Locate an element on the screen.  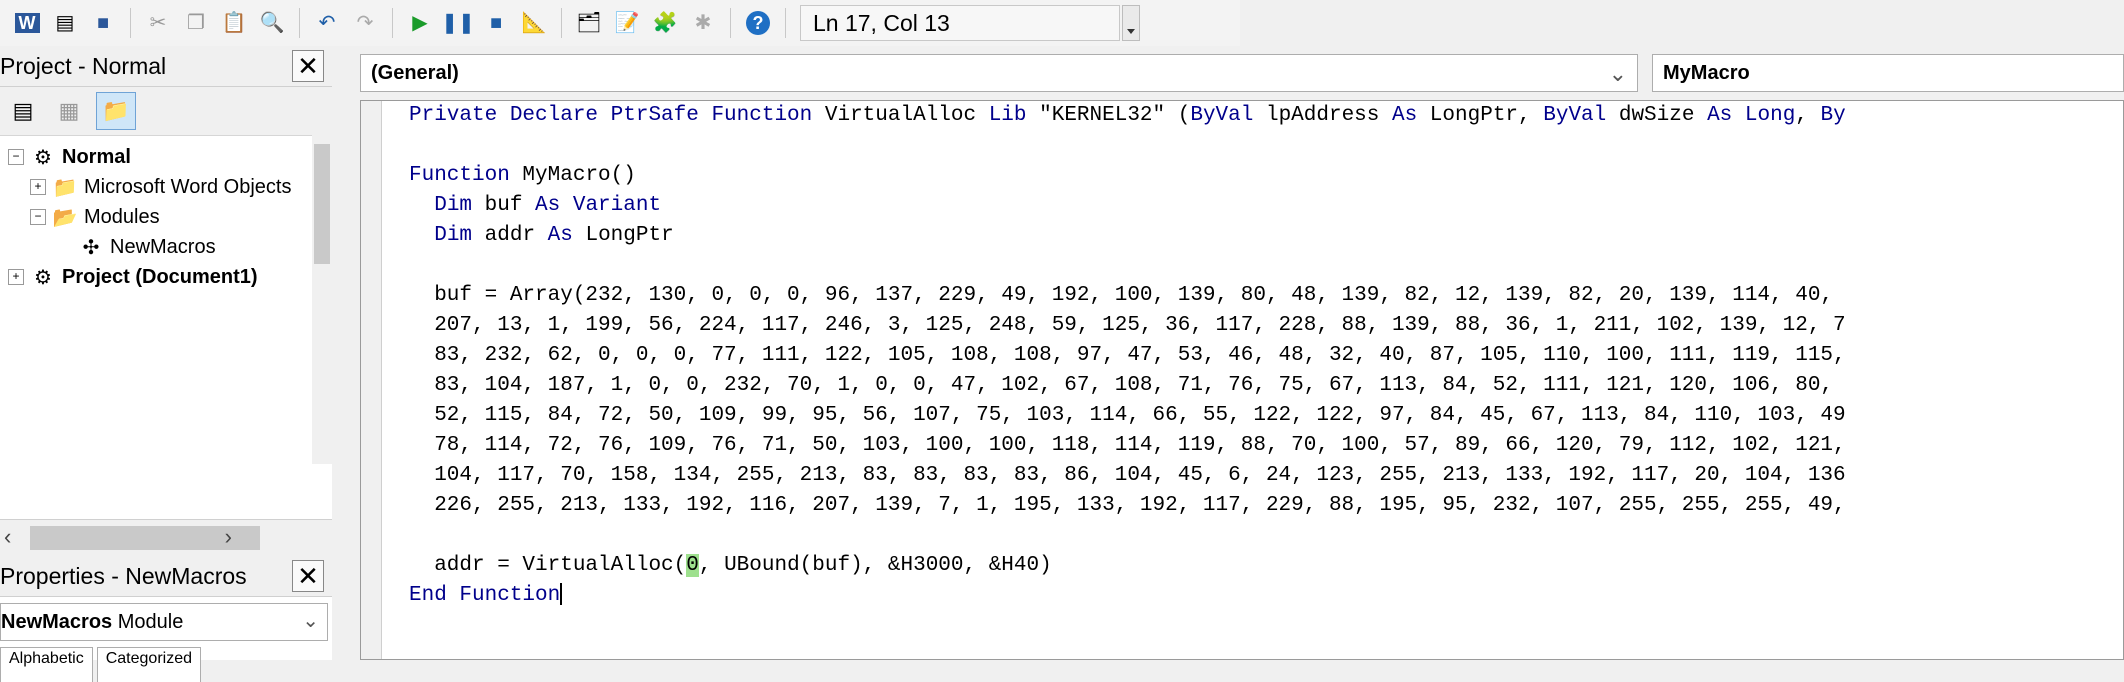
project-explorer-titlebar: Project - Normal ✕ is located at coordinates (166, 66).